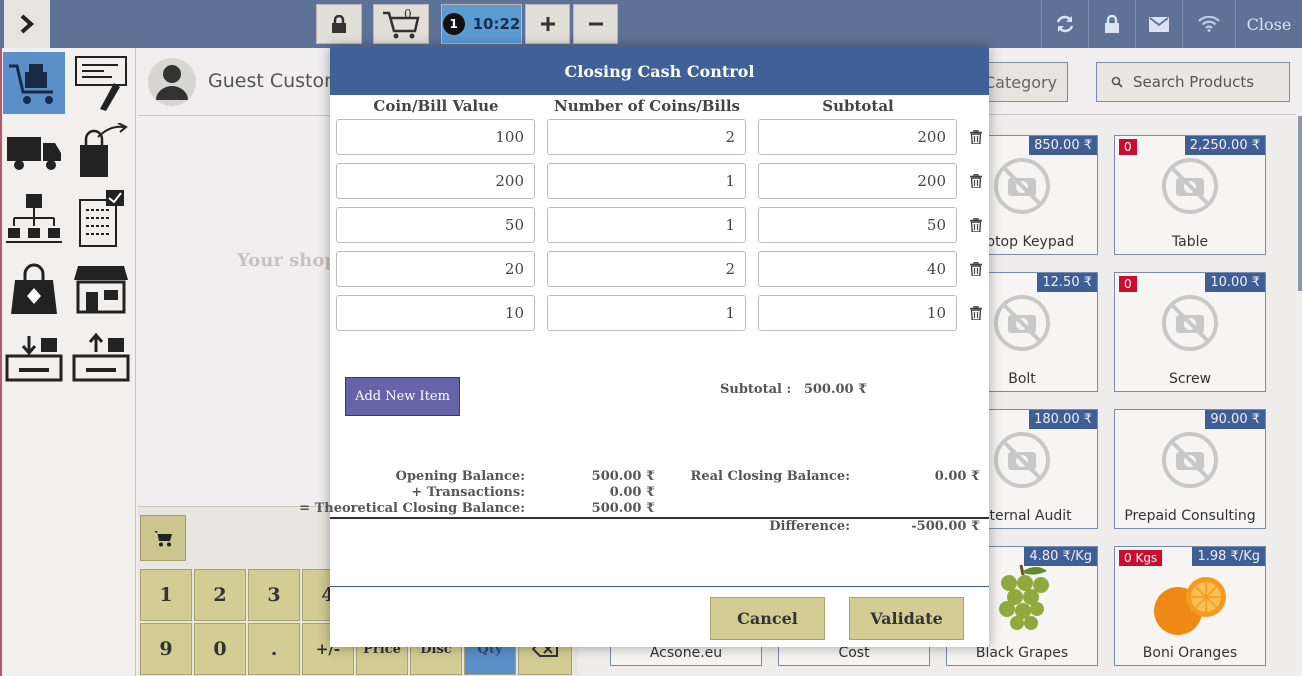  Describe the element at coordinates (481, 24) in the screenshot. I see `orders-clock-button: 1 10:22` at that location.